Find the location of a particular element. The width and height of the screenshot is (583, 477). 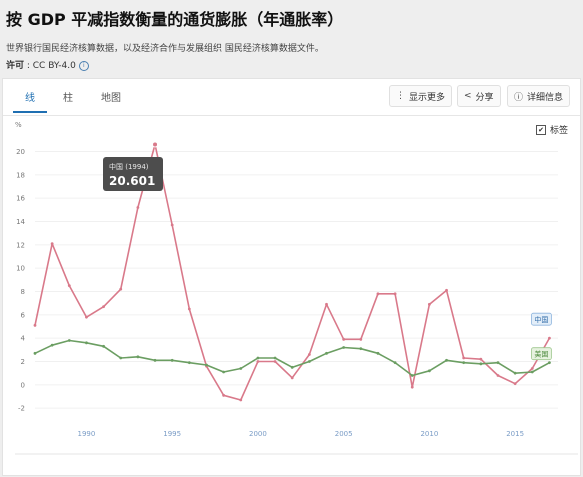

license-info: 许可 : CC BY-4.0 i is located at coordinates (47, 64).